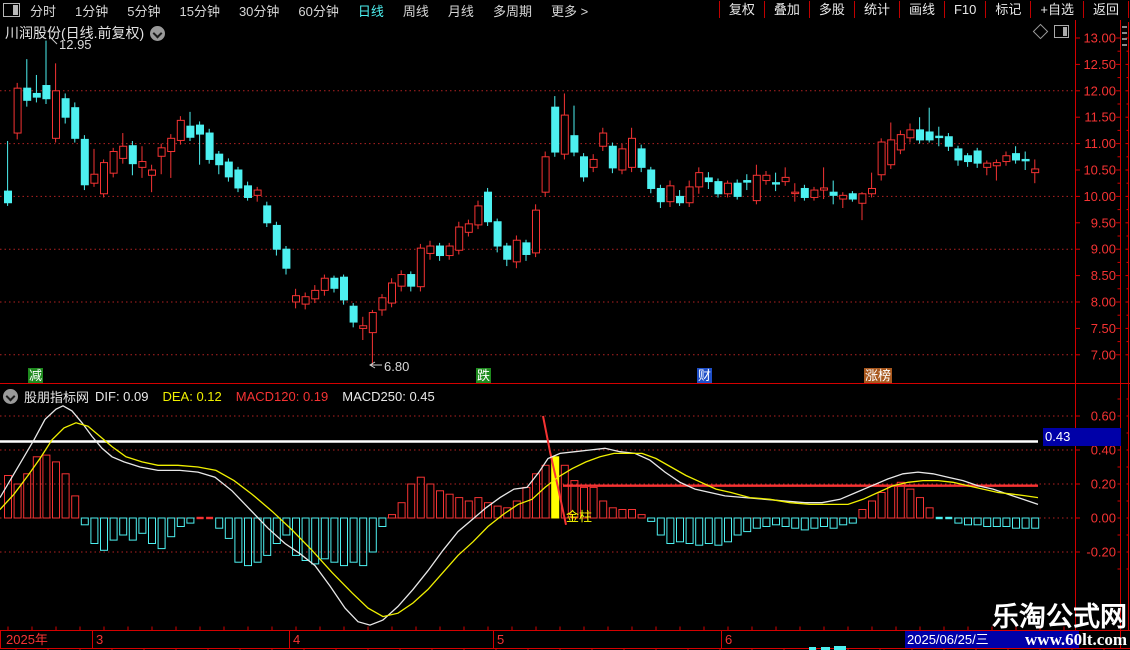 The width and height of the screenshot is (1130, 650). What do you see at coordinates (1124, 38) in the screenshot?
I see `scroll-handle` at bounding box center [1124, 38].